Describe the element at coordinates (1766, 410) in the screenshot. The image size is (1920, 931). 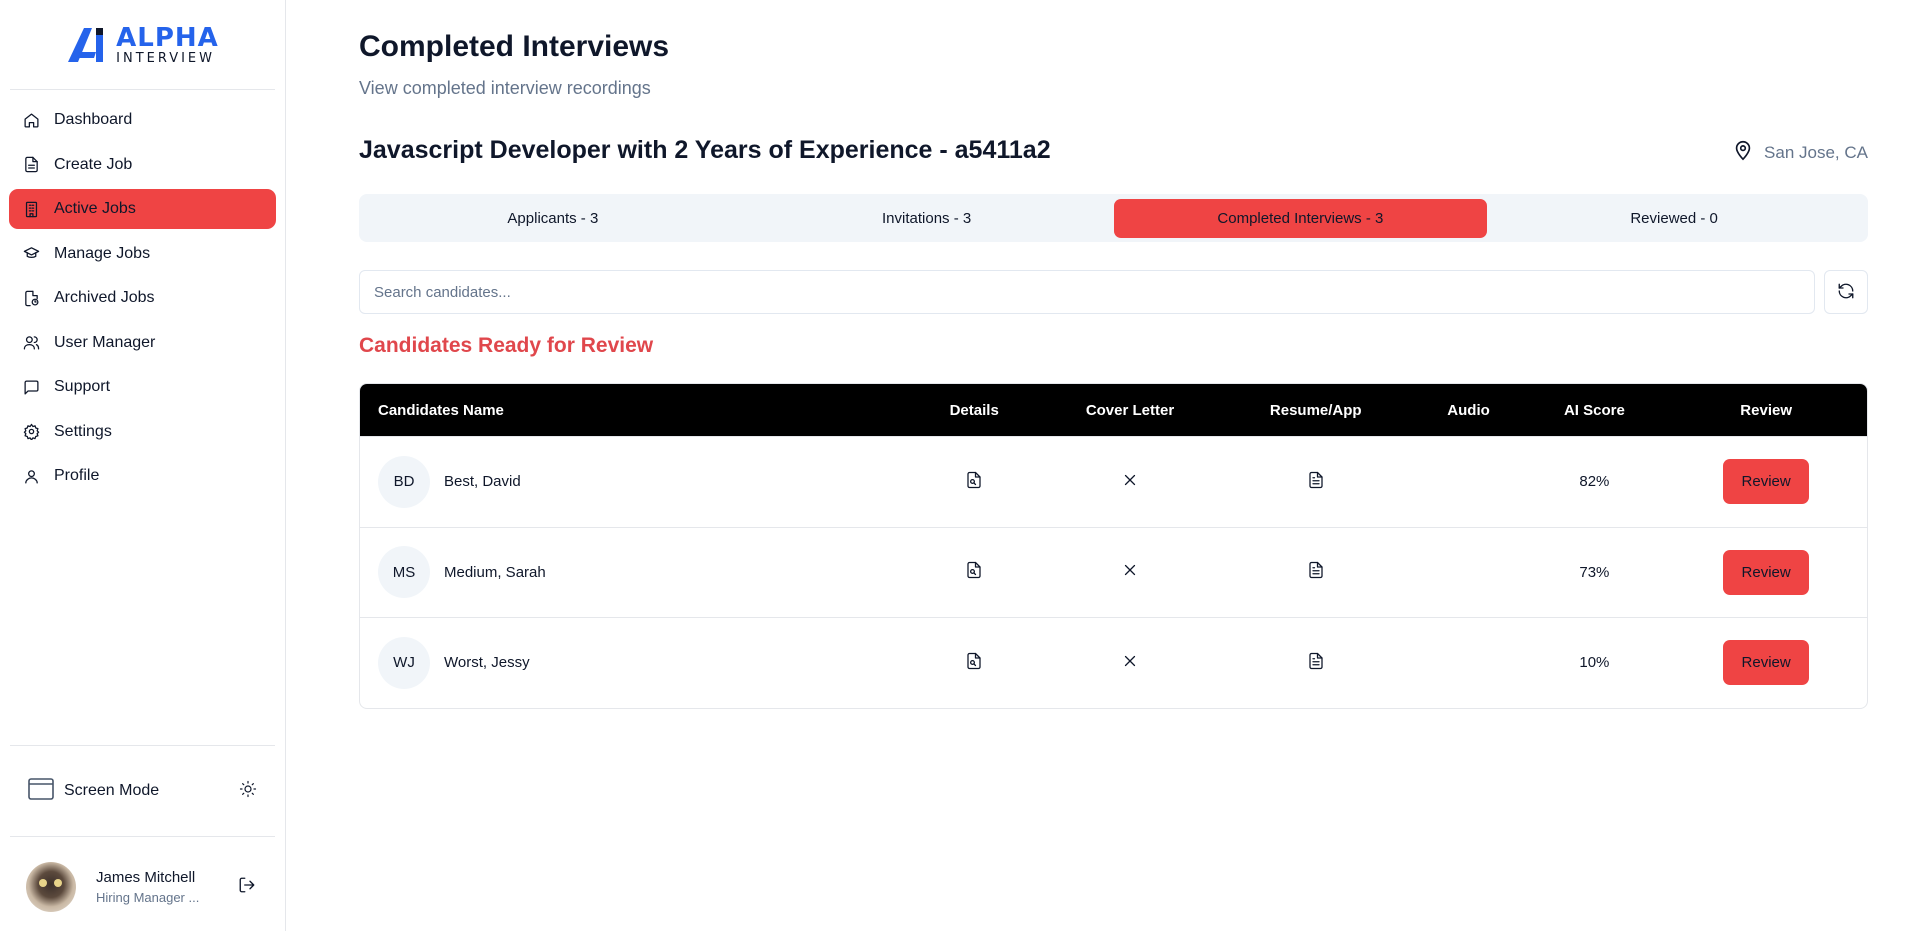
I see `header-review: Review` at that location.